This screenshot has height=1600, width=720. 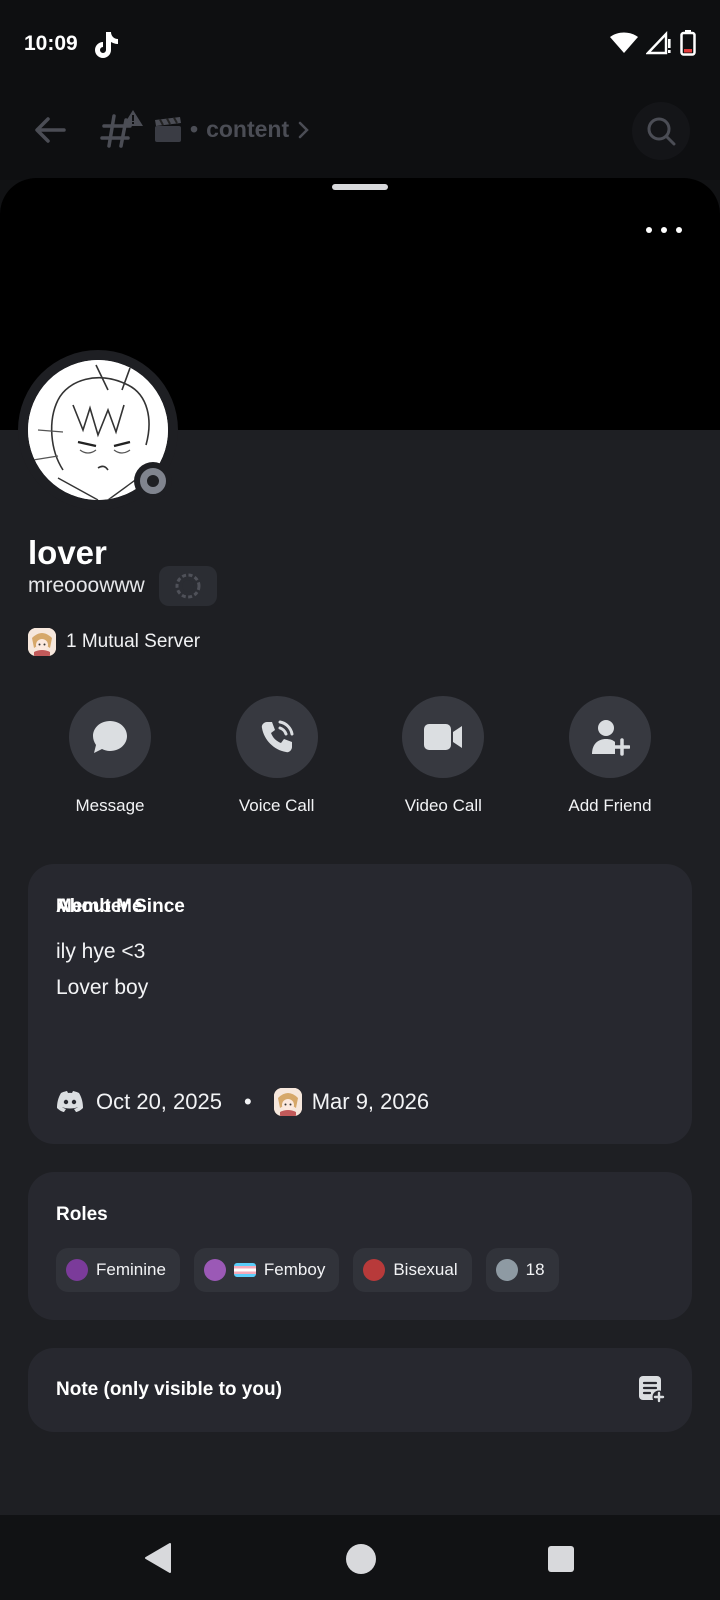 I want to click on video-call-button, so click(x=443, y=737).